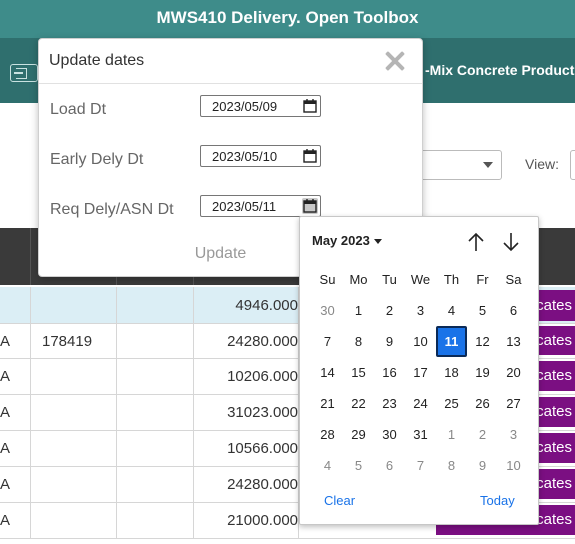  What do you see at coordinates (500, 70) in the screenshot?
I see `company-name: -Mix Concrete Products` at bounding box center [500, 70].